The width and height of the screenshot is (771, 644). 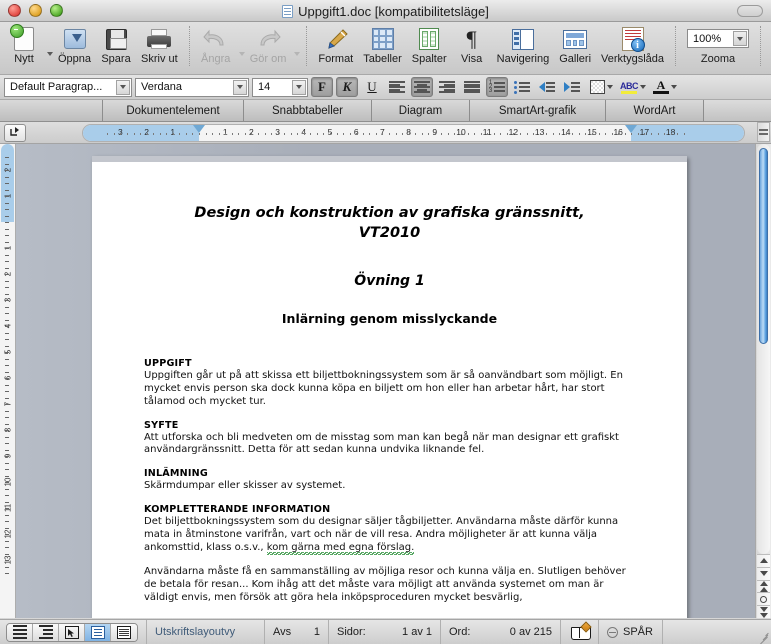 What do you see at coordinates (72, 632) in the screenshot?
I see `view-publishing-button` at bounding box center [72, 632].